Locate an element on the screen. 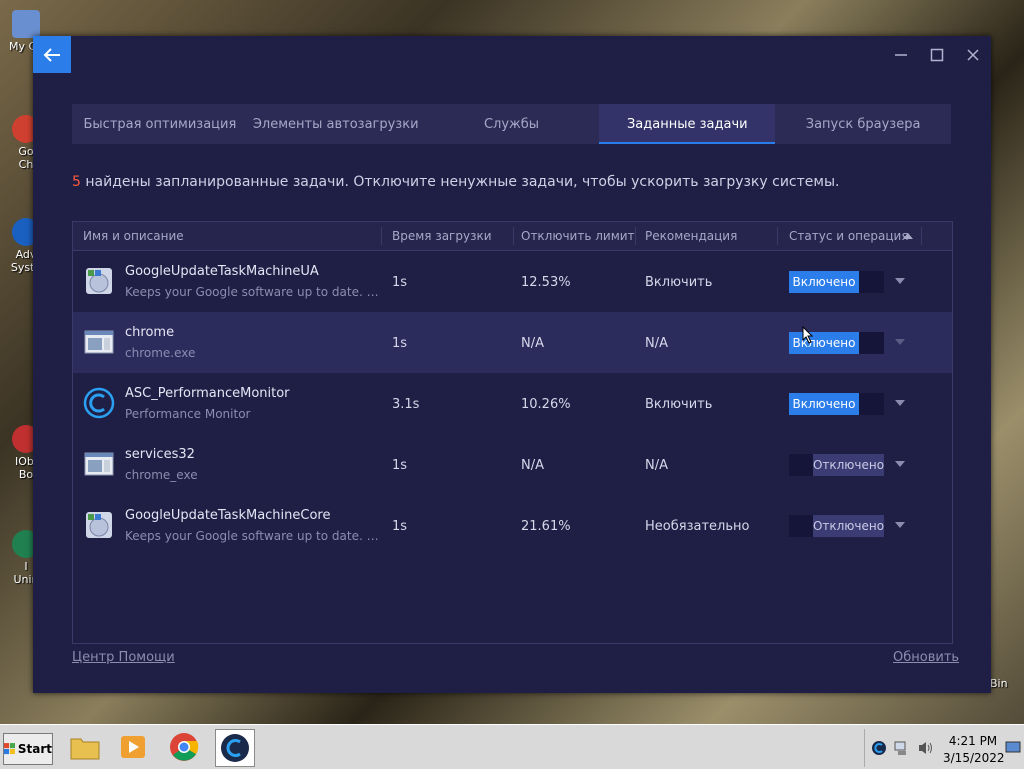 Image resolution: width=1024 pixels, height=769 pixels. column-header-name: Имя и описание is located at coordinates (133, 236).